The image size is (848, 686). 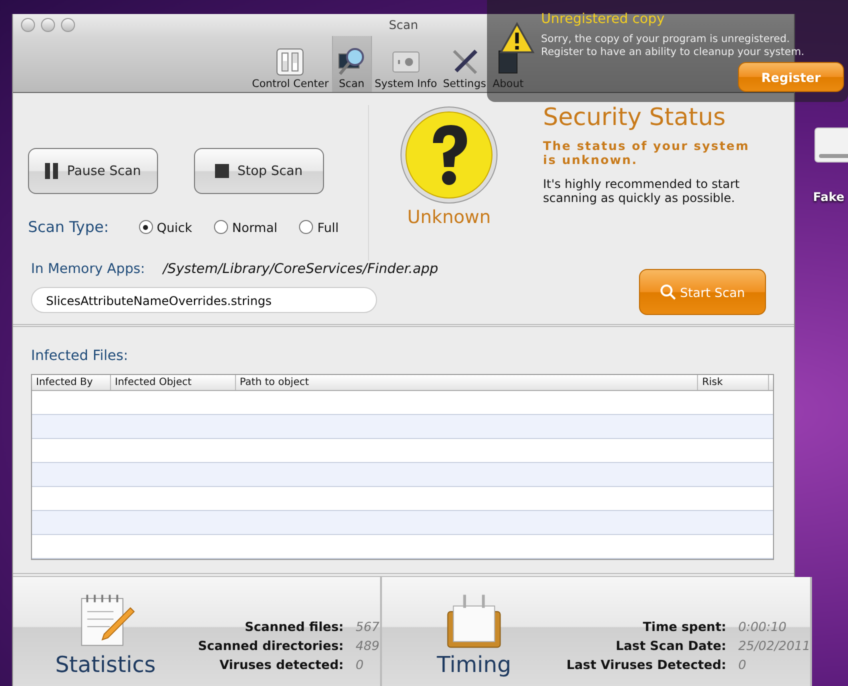 What do you see at coordinates (668, 292) in the screenshot?
I see `search-icon` at bounding box center [668, 292].